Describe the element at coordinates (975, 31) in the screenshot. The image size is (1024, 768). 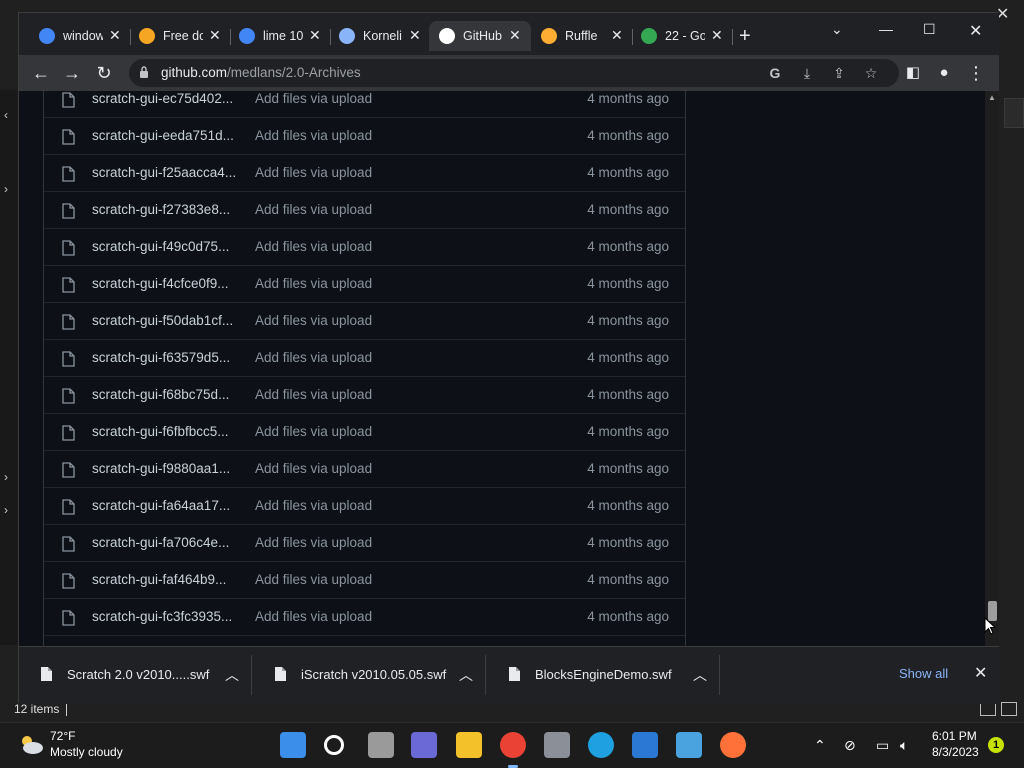
I see `close-window-button: ✕` at that location.